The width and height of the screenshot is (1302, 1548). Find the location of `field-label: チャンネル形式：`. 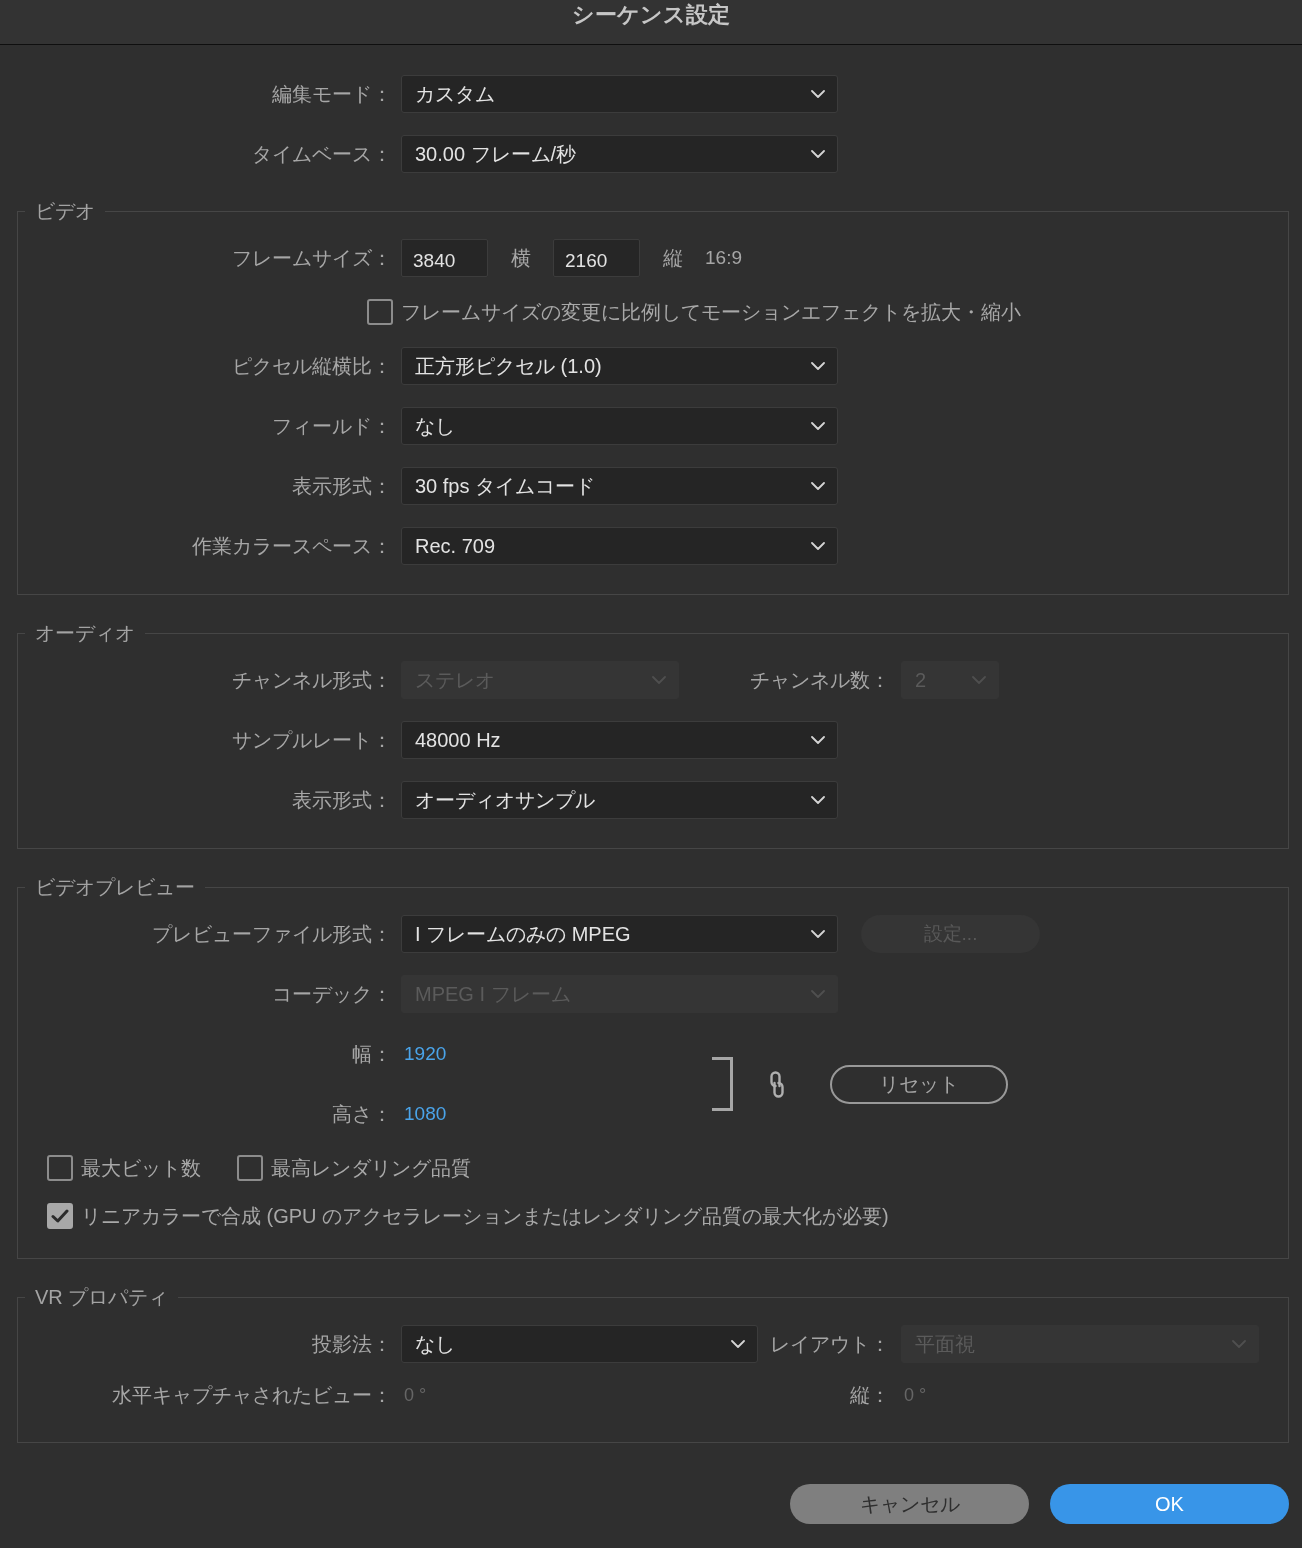

field-label: チャンネル形式： is located at coordinates (311, 680).